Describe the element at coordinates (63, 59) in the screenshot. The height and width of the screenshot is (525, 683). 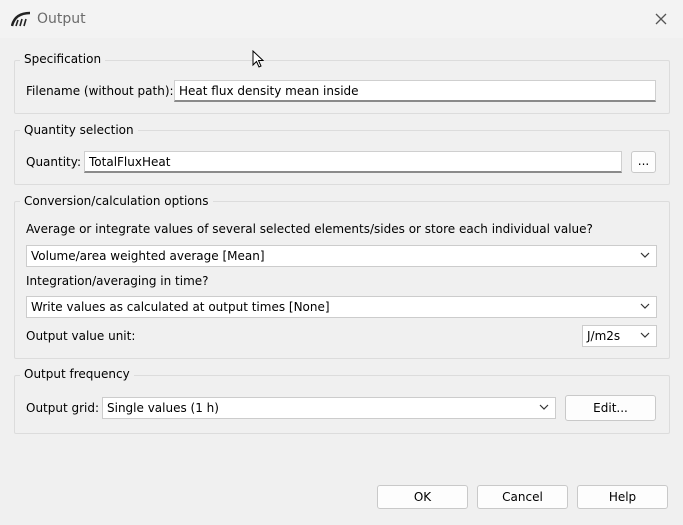
I see `specification-legend: Specification` at that location.